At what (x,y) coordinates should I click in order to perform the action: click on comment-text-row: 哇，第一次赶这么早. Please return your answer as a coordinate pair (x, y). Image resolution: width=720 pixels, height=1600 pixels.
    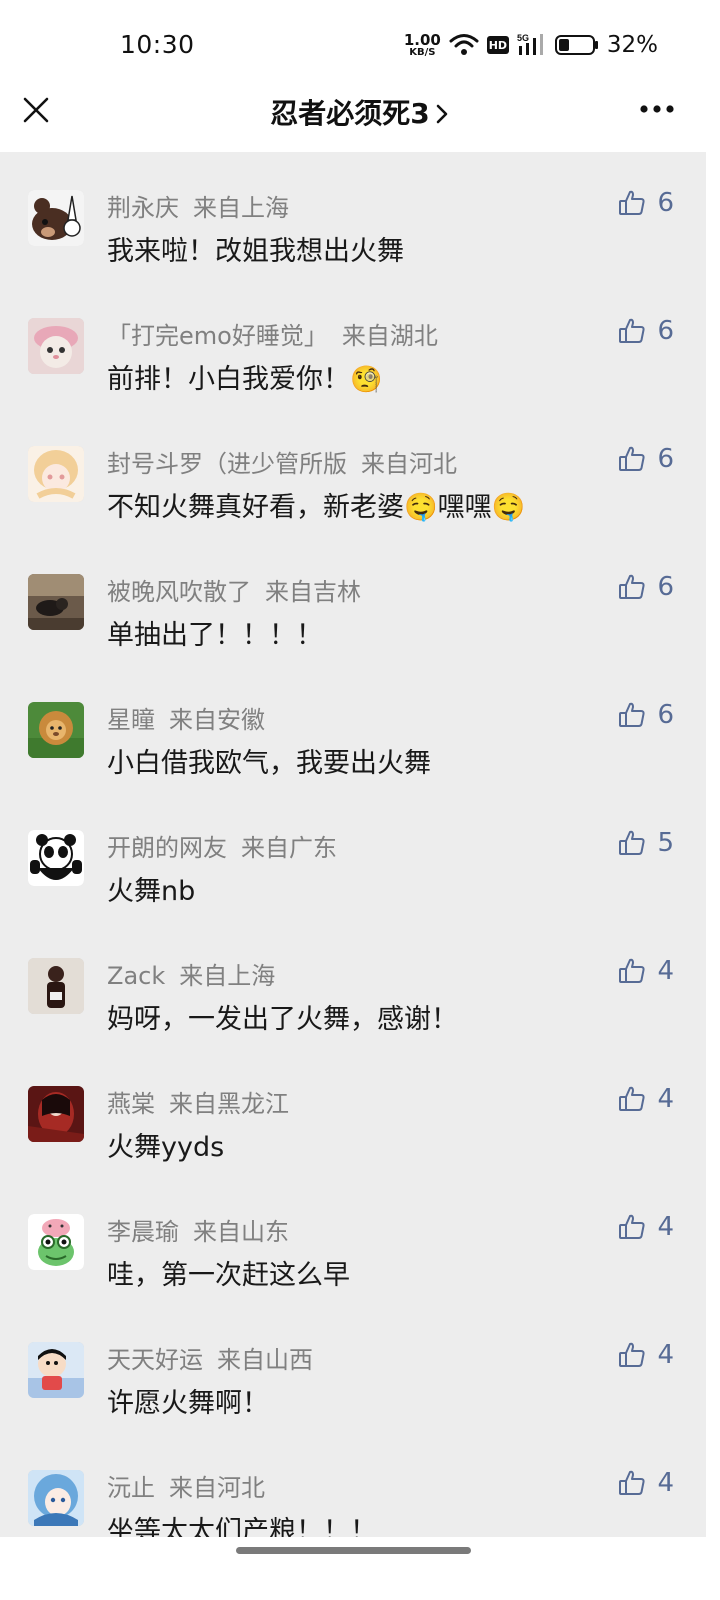
    Looking at the image, I should click on (228, 1272).